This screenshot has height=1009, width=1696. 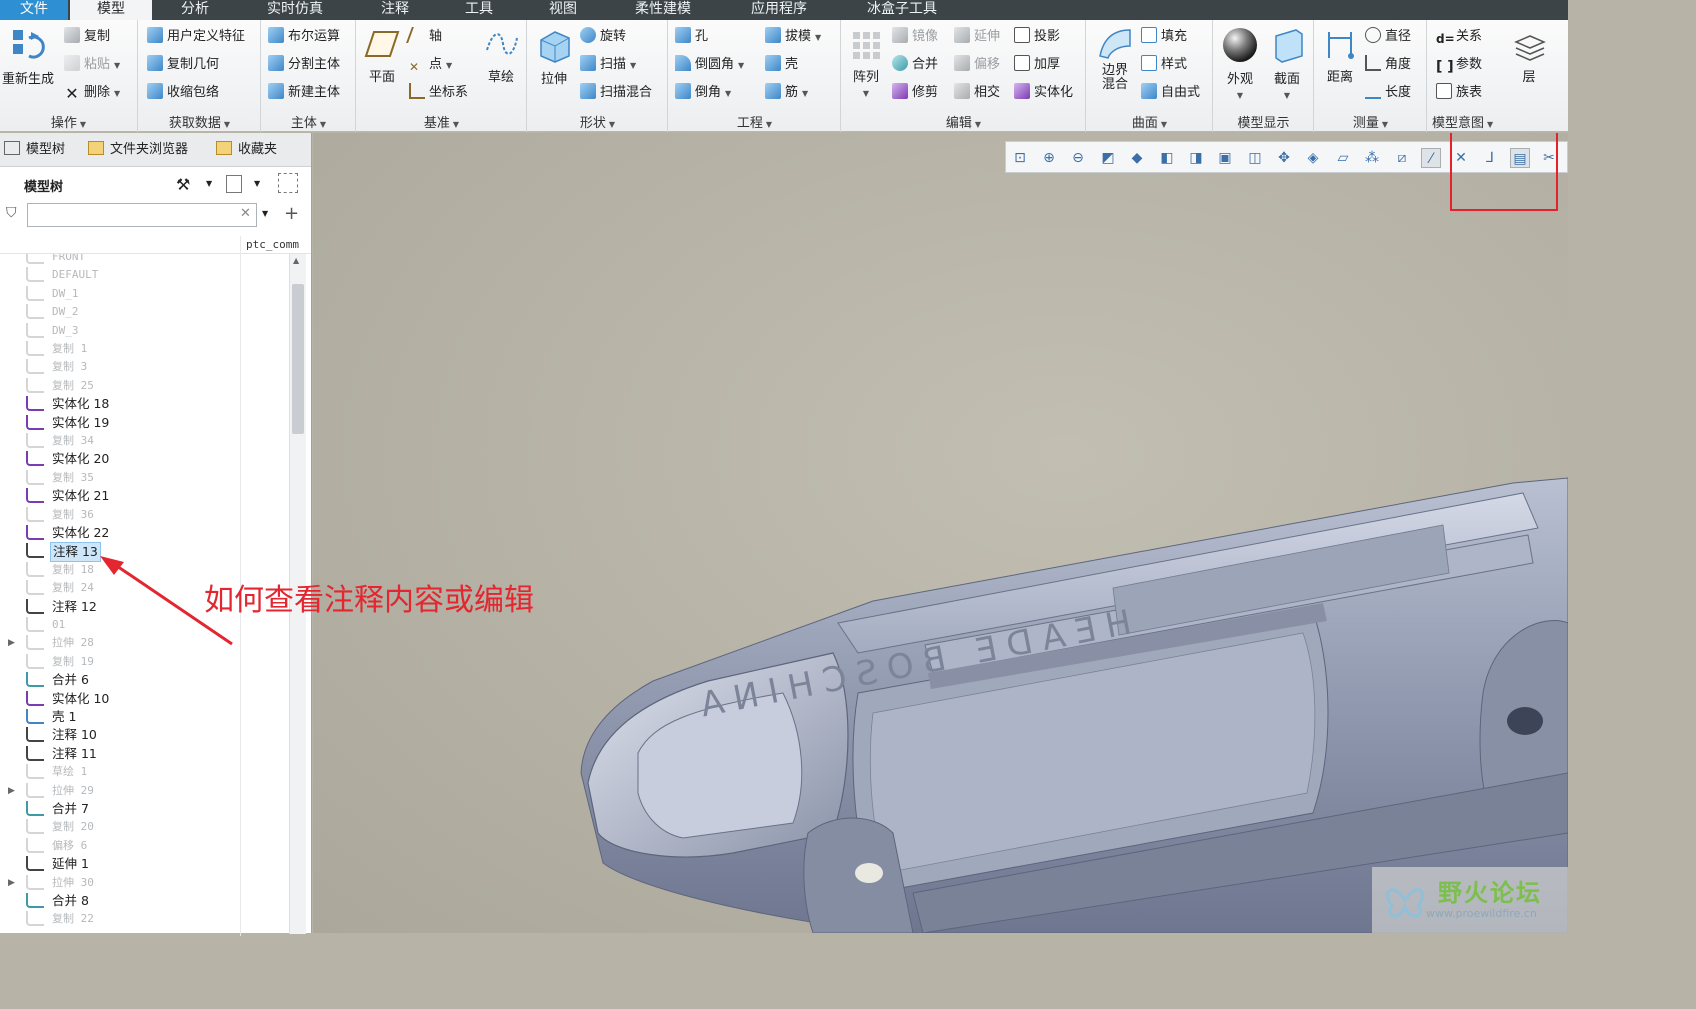 What do you see at coordinates (1340, 56) in the screenshot?
I see `distance-button: 距离` at bounding box center [1340, 56].